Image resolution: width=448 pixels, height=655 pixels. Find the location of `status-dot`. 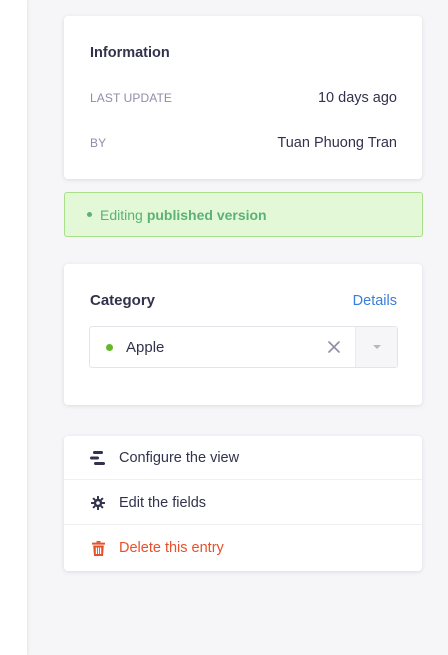

status-dot is located at coordinates (89, 214).